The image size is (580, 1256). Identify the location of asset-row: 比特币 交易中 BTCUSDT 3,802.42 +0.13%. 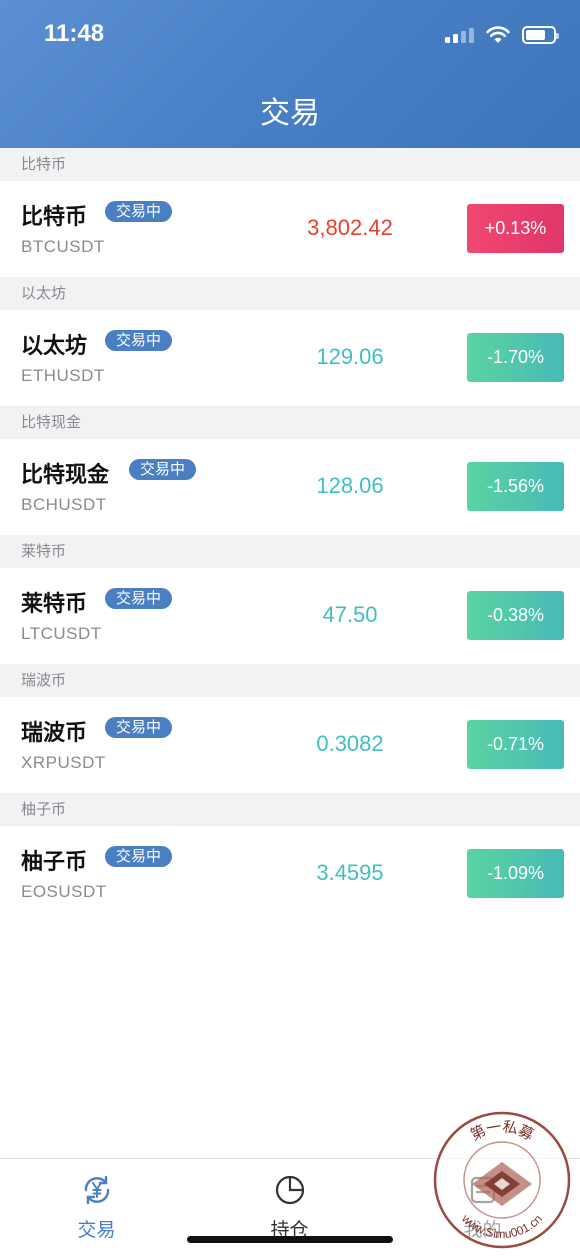
(290, 229).